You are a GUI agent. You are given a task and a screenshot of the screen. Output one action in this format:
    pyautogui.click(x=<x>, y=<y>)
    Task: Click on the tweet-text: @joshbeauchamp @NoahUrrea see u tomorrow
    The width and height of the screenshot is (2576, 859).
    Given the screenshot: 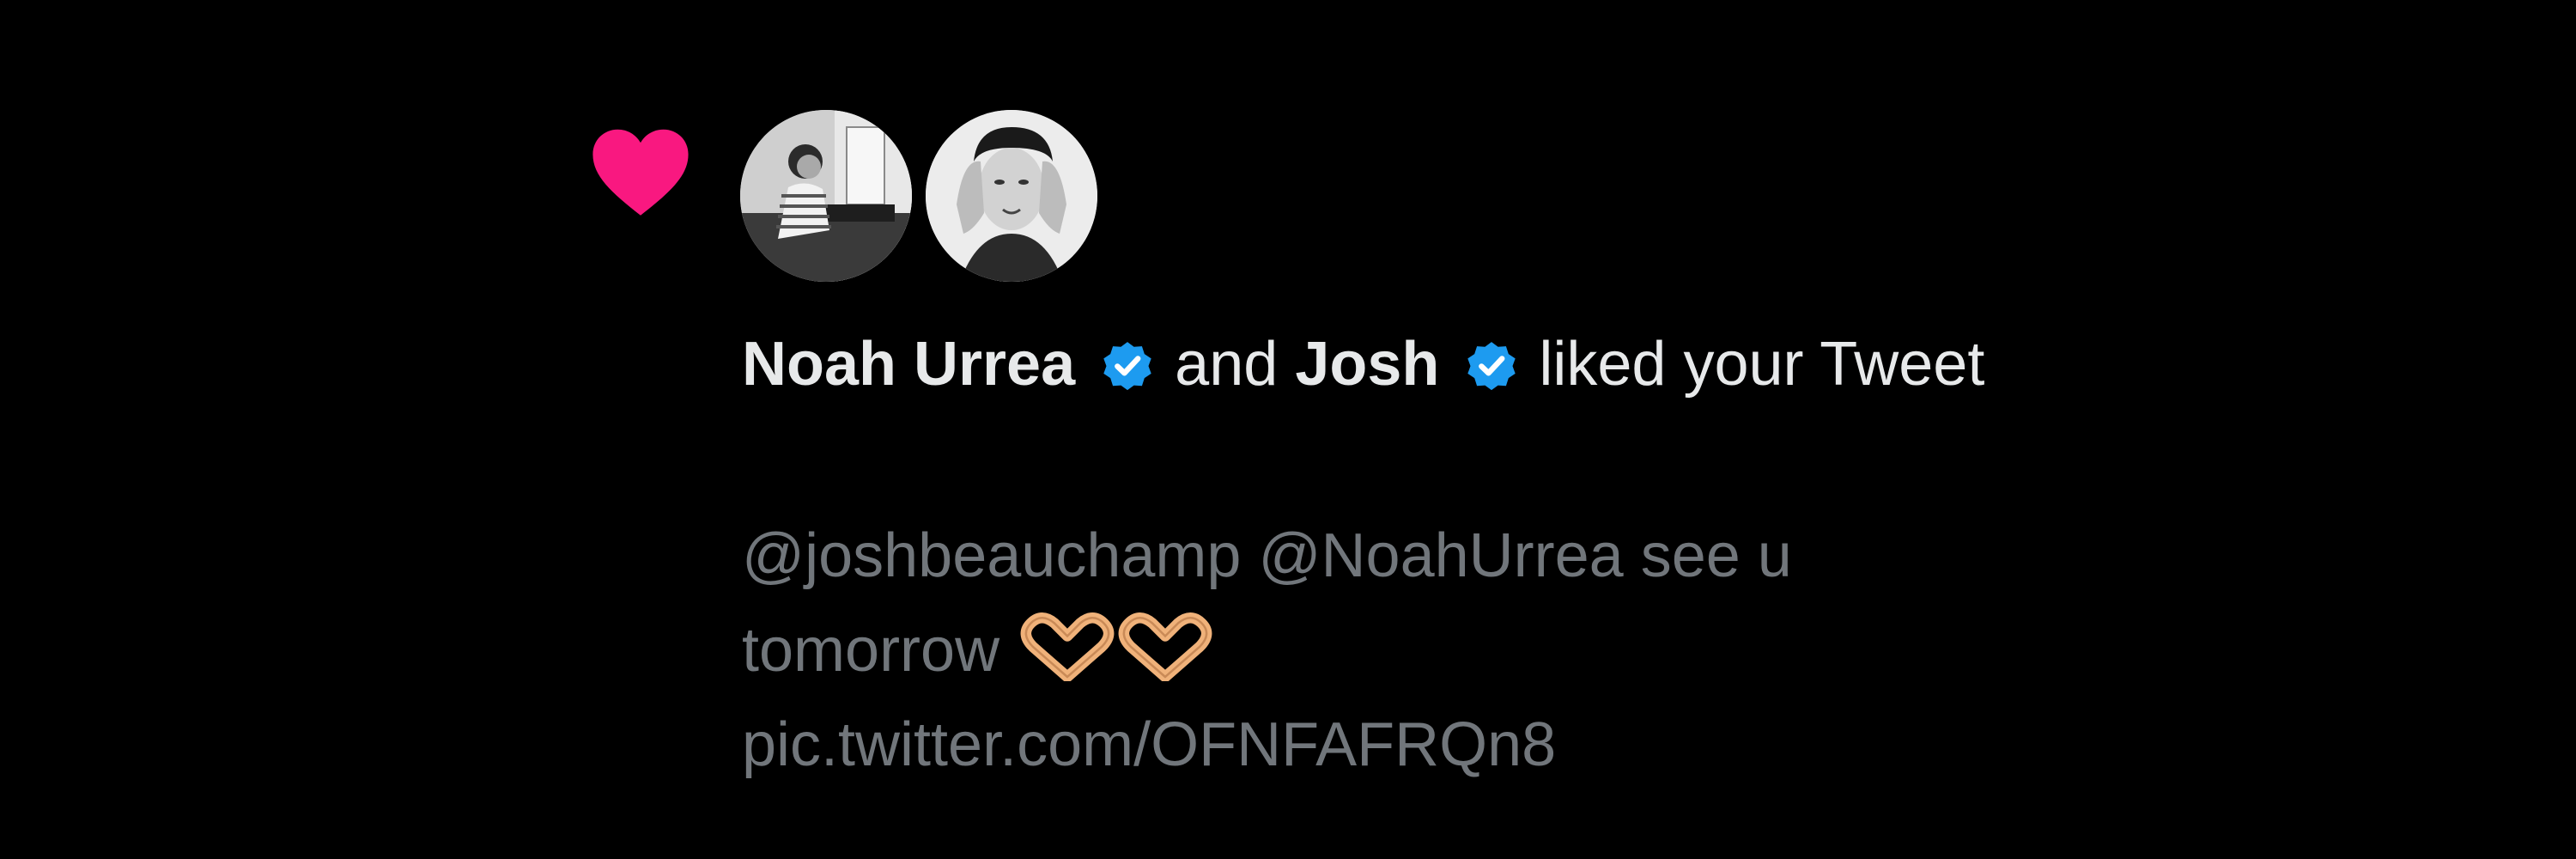 What is the action you would take?
    pyautogui.click(x=1267, y=603)
    